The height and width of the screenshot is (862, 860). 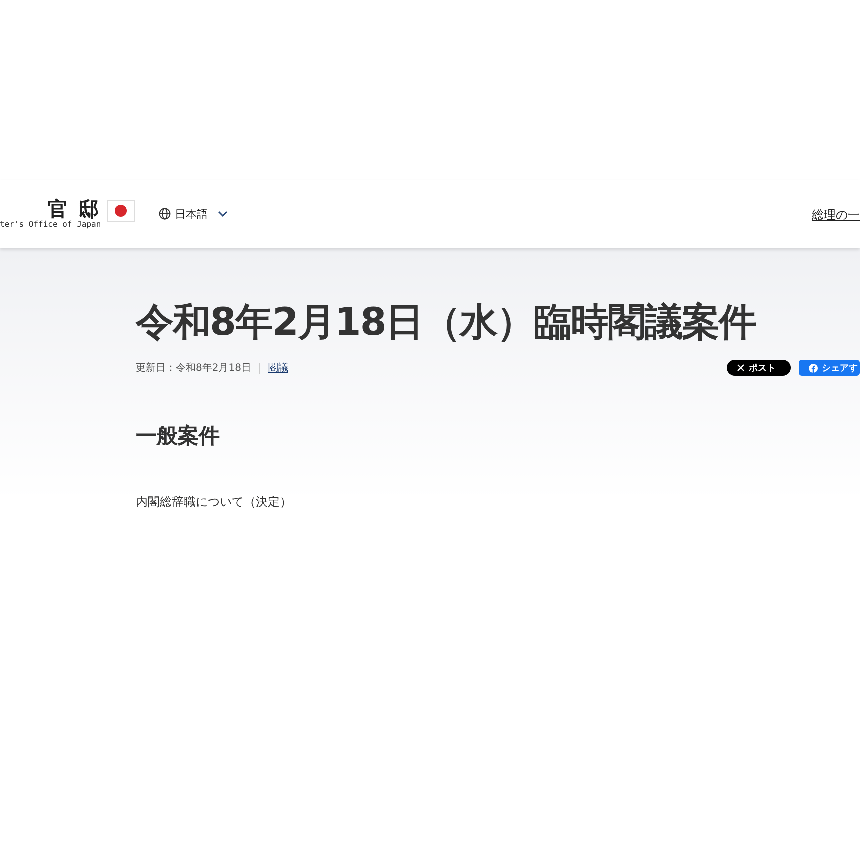 What do you see at coordinates (829, 368) in the screenshot?
I see `share-button: シェアす` at bounding box center [829, 368].